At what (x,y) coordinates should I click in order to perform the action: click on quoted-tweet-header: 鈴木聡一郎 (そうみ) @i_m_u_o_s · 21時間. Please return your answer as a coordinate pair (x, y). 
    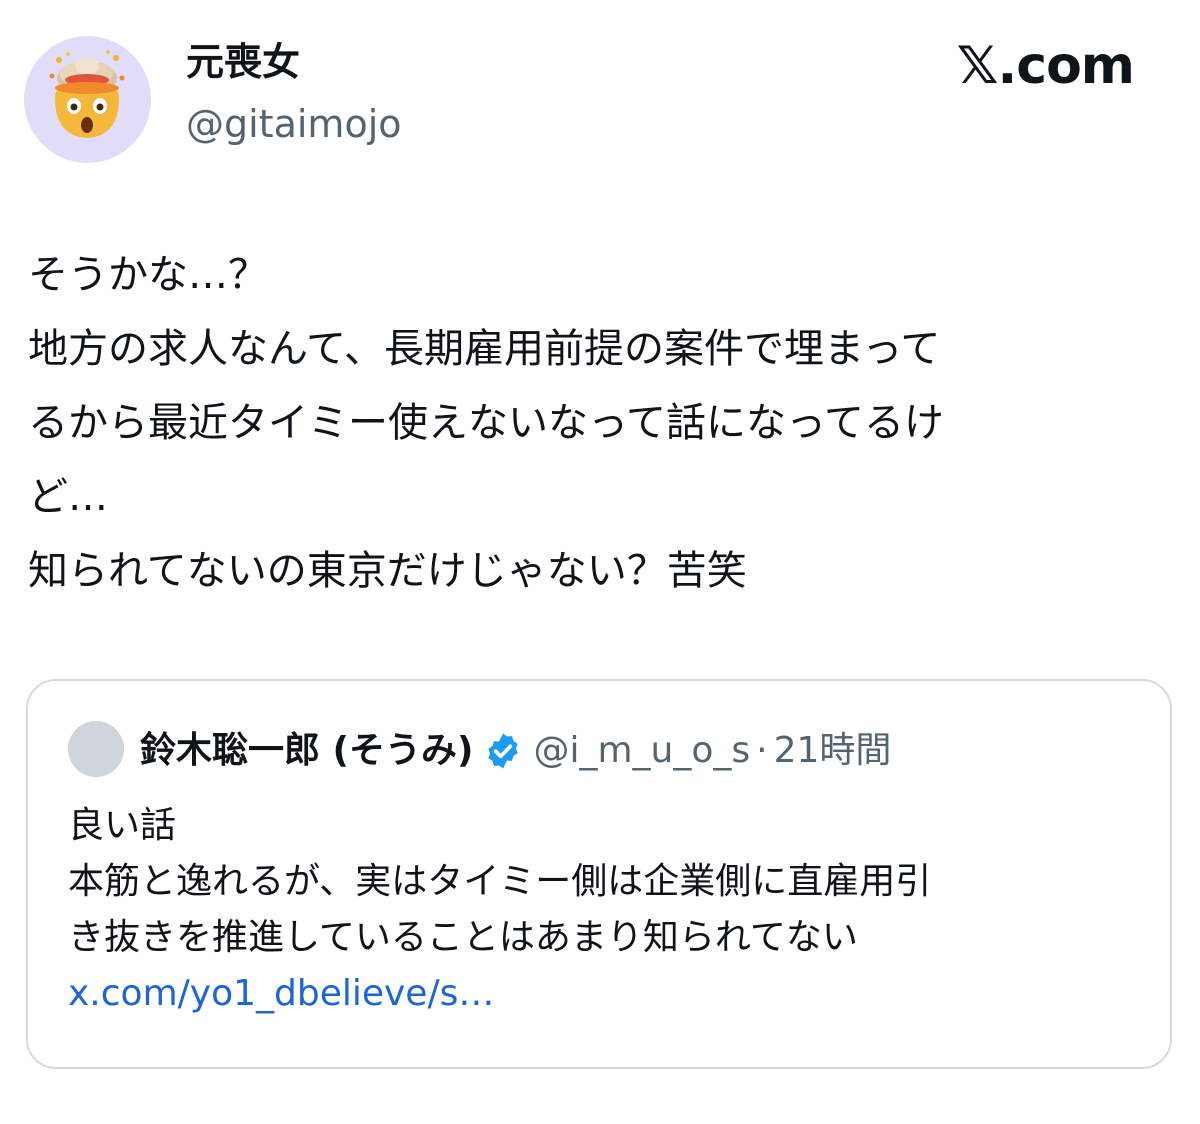
    Looking at the image, I should click on (515, 751).